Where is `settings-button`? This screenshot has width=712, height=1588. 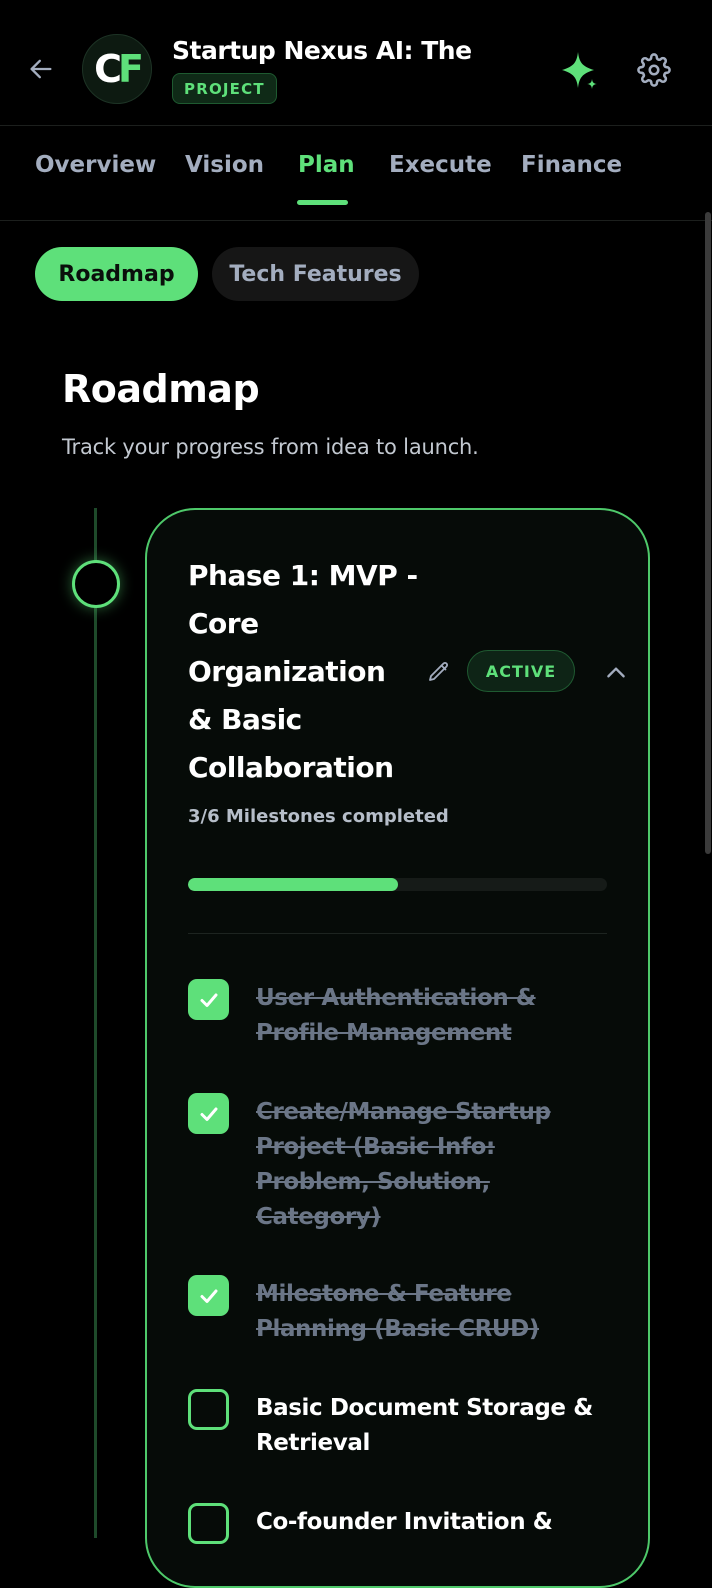
settings-button is located at coordinates (654, 70).